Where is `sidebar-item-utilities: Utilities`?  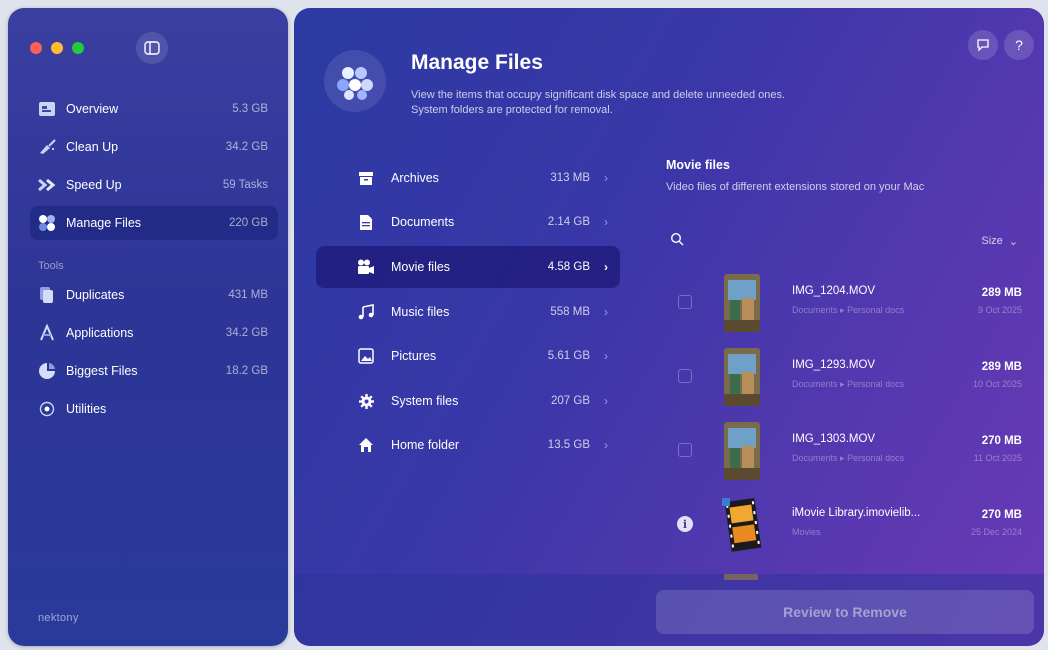
sidebar-item-utilities: Utilities is located at coordinates (154, 409).